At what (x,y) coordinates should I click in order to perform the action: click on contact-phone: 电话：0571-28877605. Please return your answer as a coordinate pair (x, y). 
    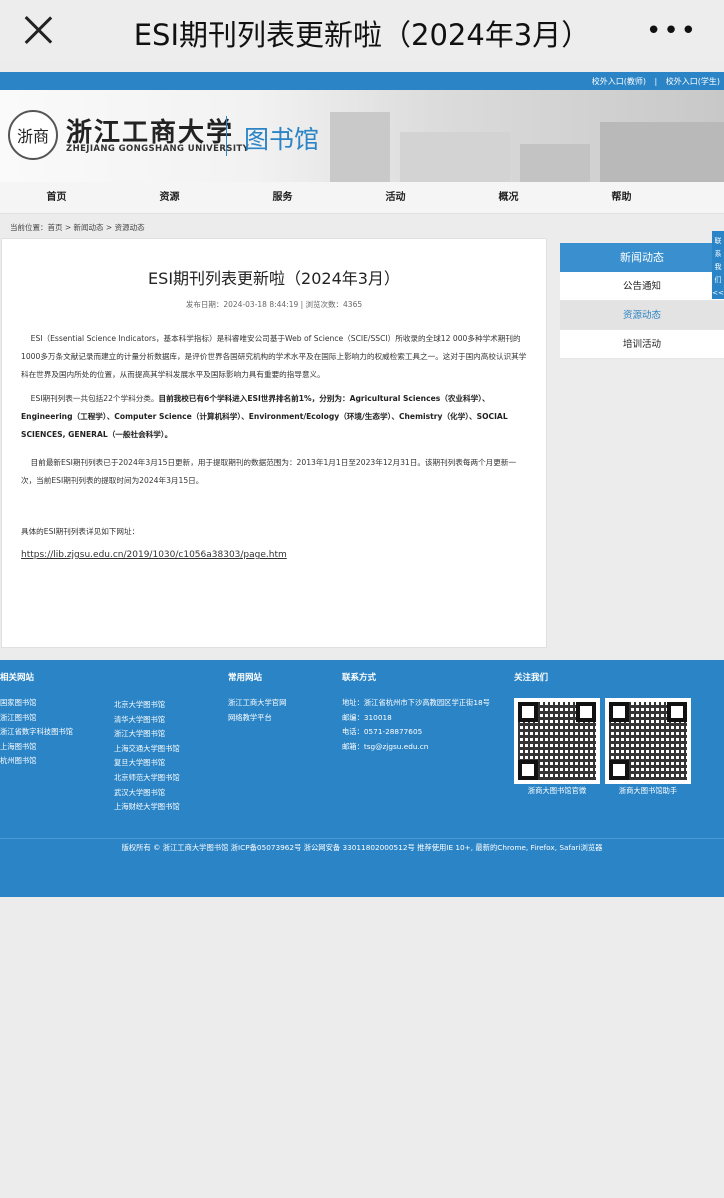
    Looking at the image, I should click on (382, 732).